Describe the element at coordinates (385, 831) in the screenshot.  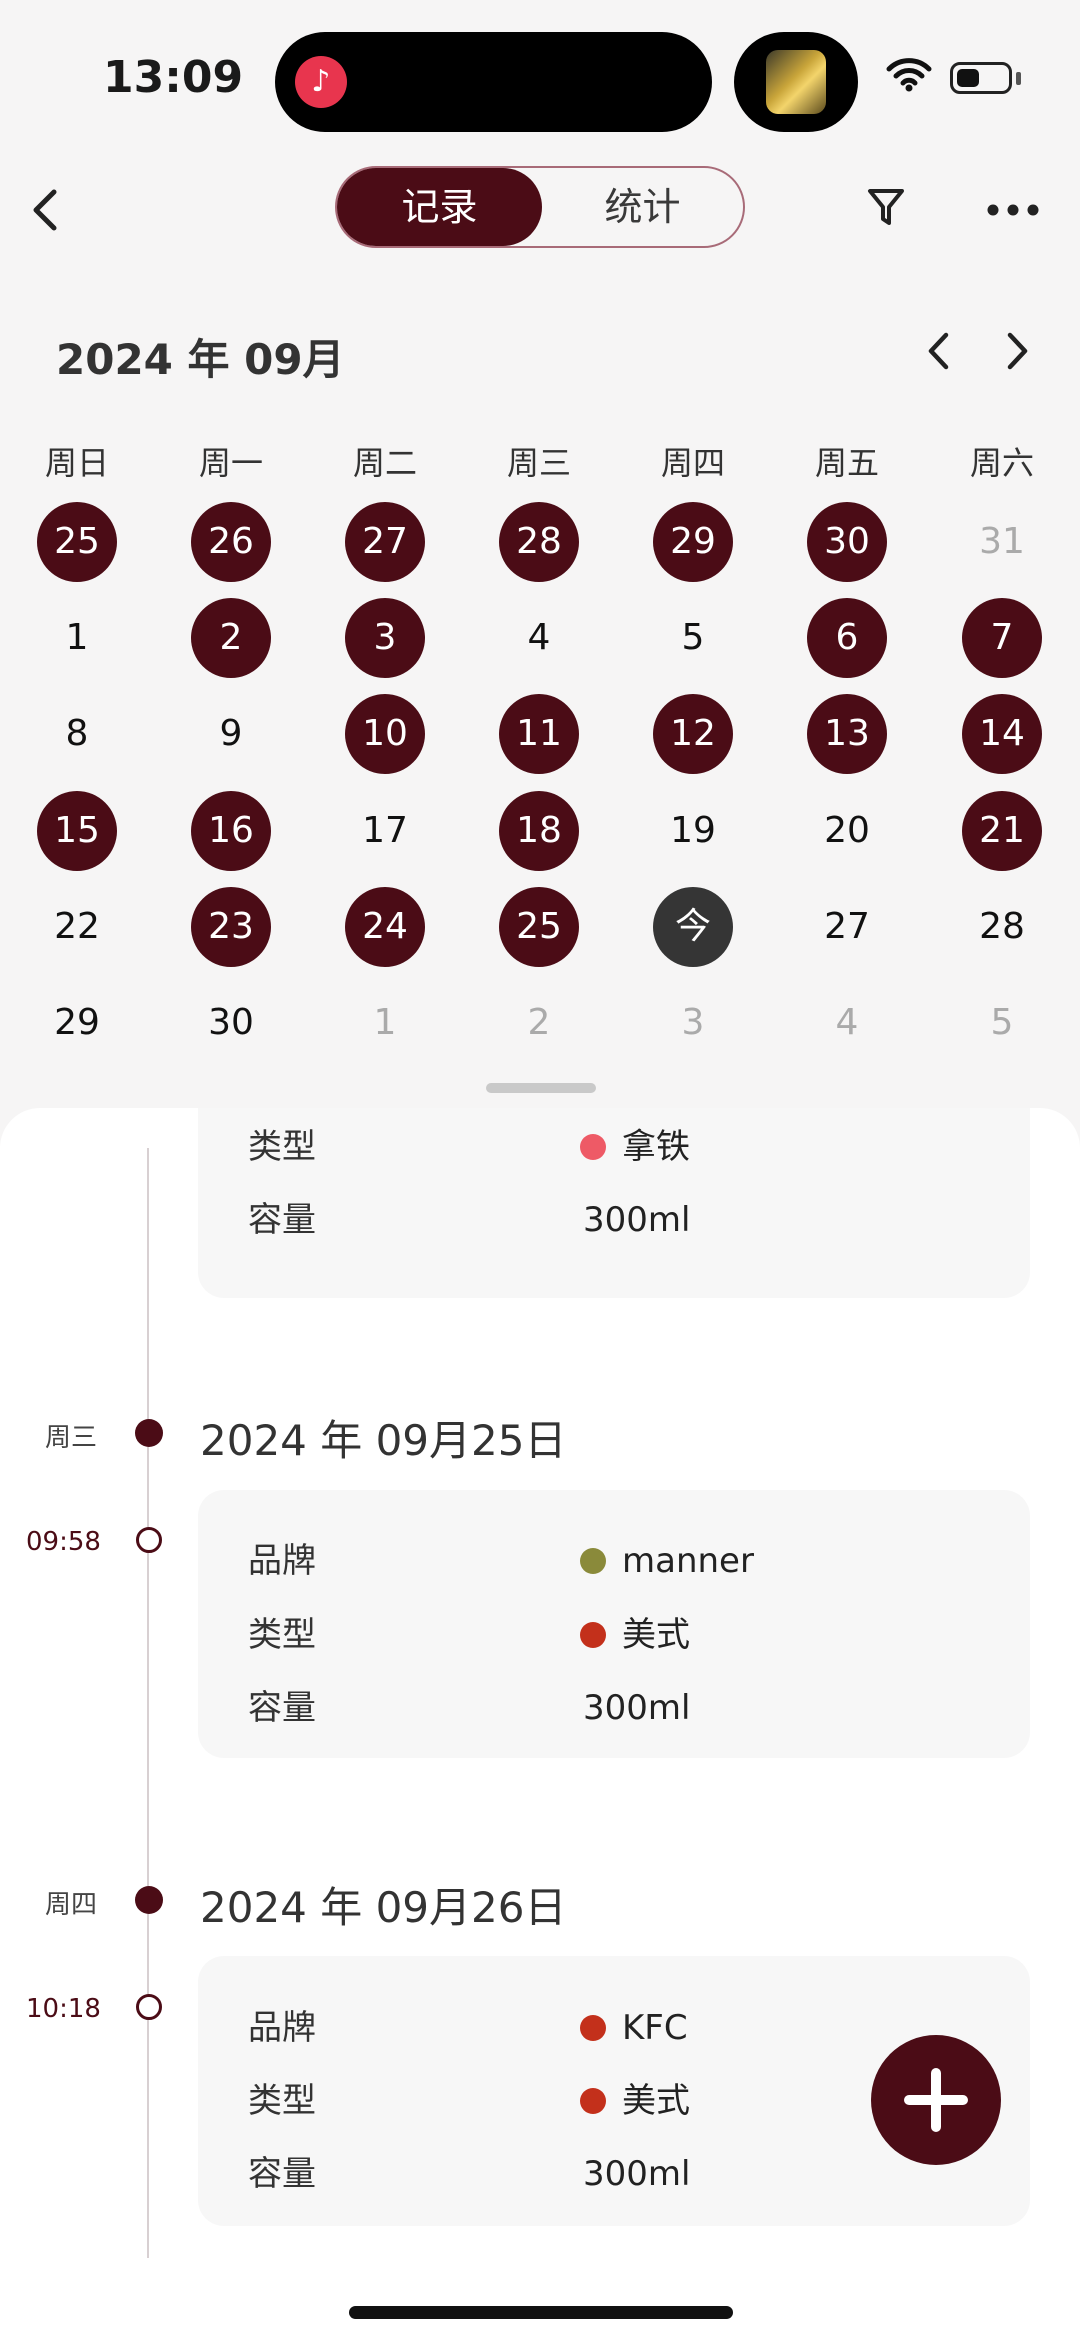
I see `calendar-day: 17` at that location.